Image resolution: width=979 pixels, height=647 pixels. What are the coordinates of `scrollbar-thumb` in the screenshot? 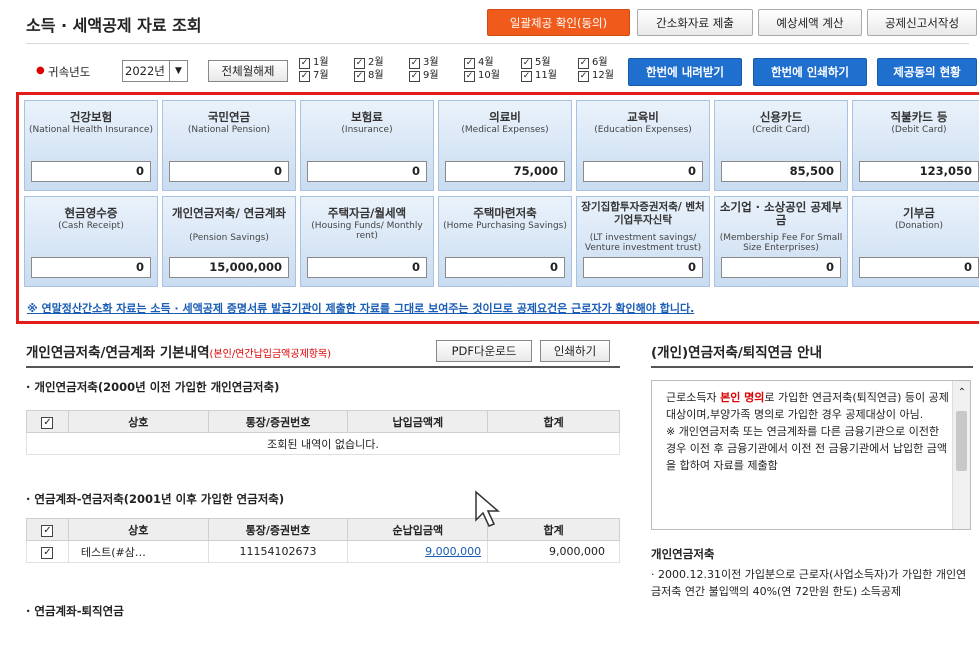 It's located at (961, 441).